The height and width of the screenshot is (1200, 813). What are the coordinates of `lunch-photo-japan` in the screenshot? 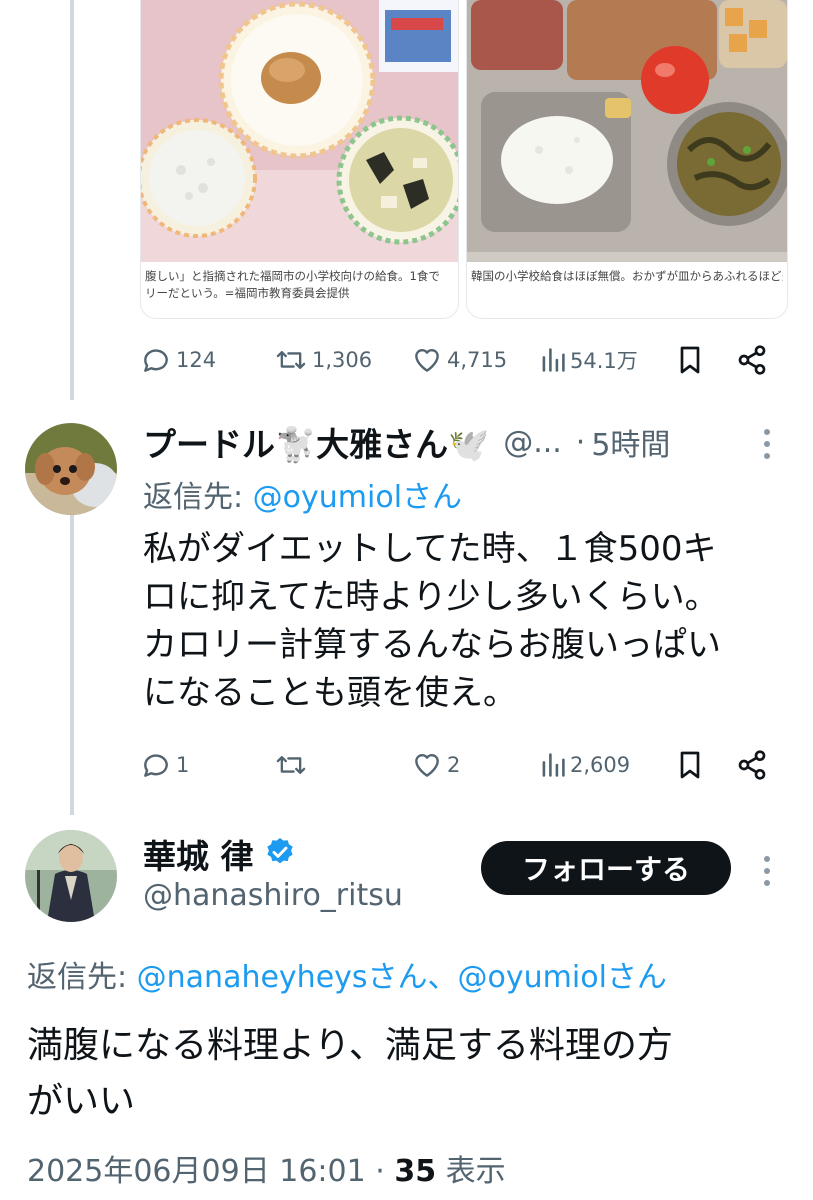 It's located at (299, 131).